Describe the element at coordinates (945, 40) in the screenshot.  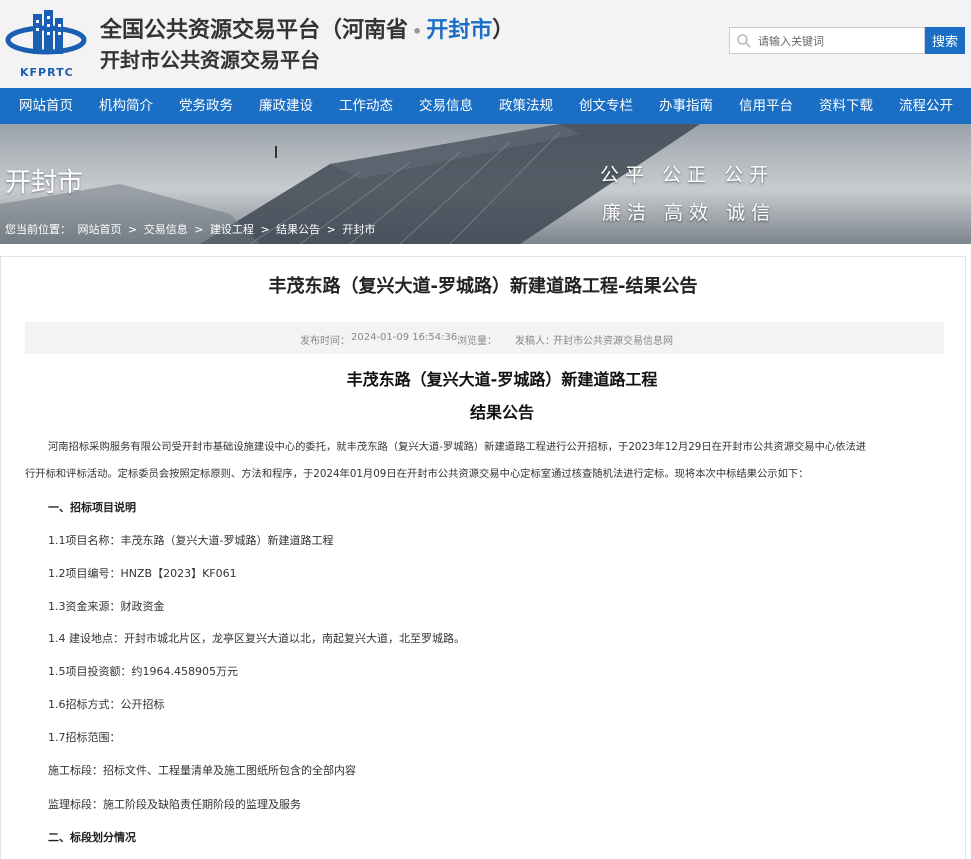
I see `search-button: 搜索` at that location.